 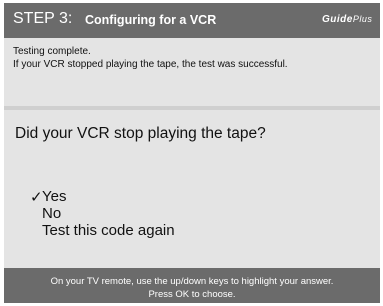 I want to click on divider, so click(x=192, y=108).